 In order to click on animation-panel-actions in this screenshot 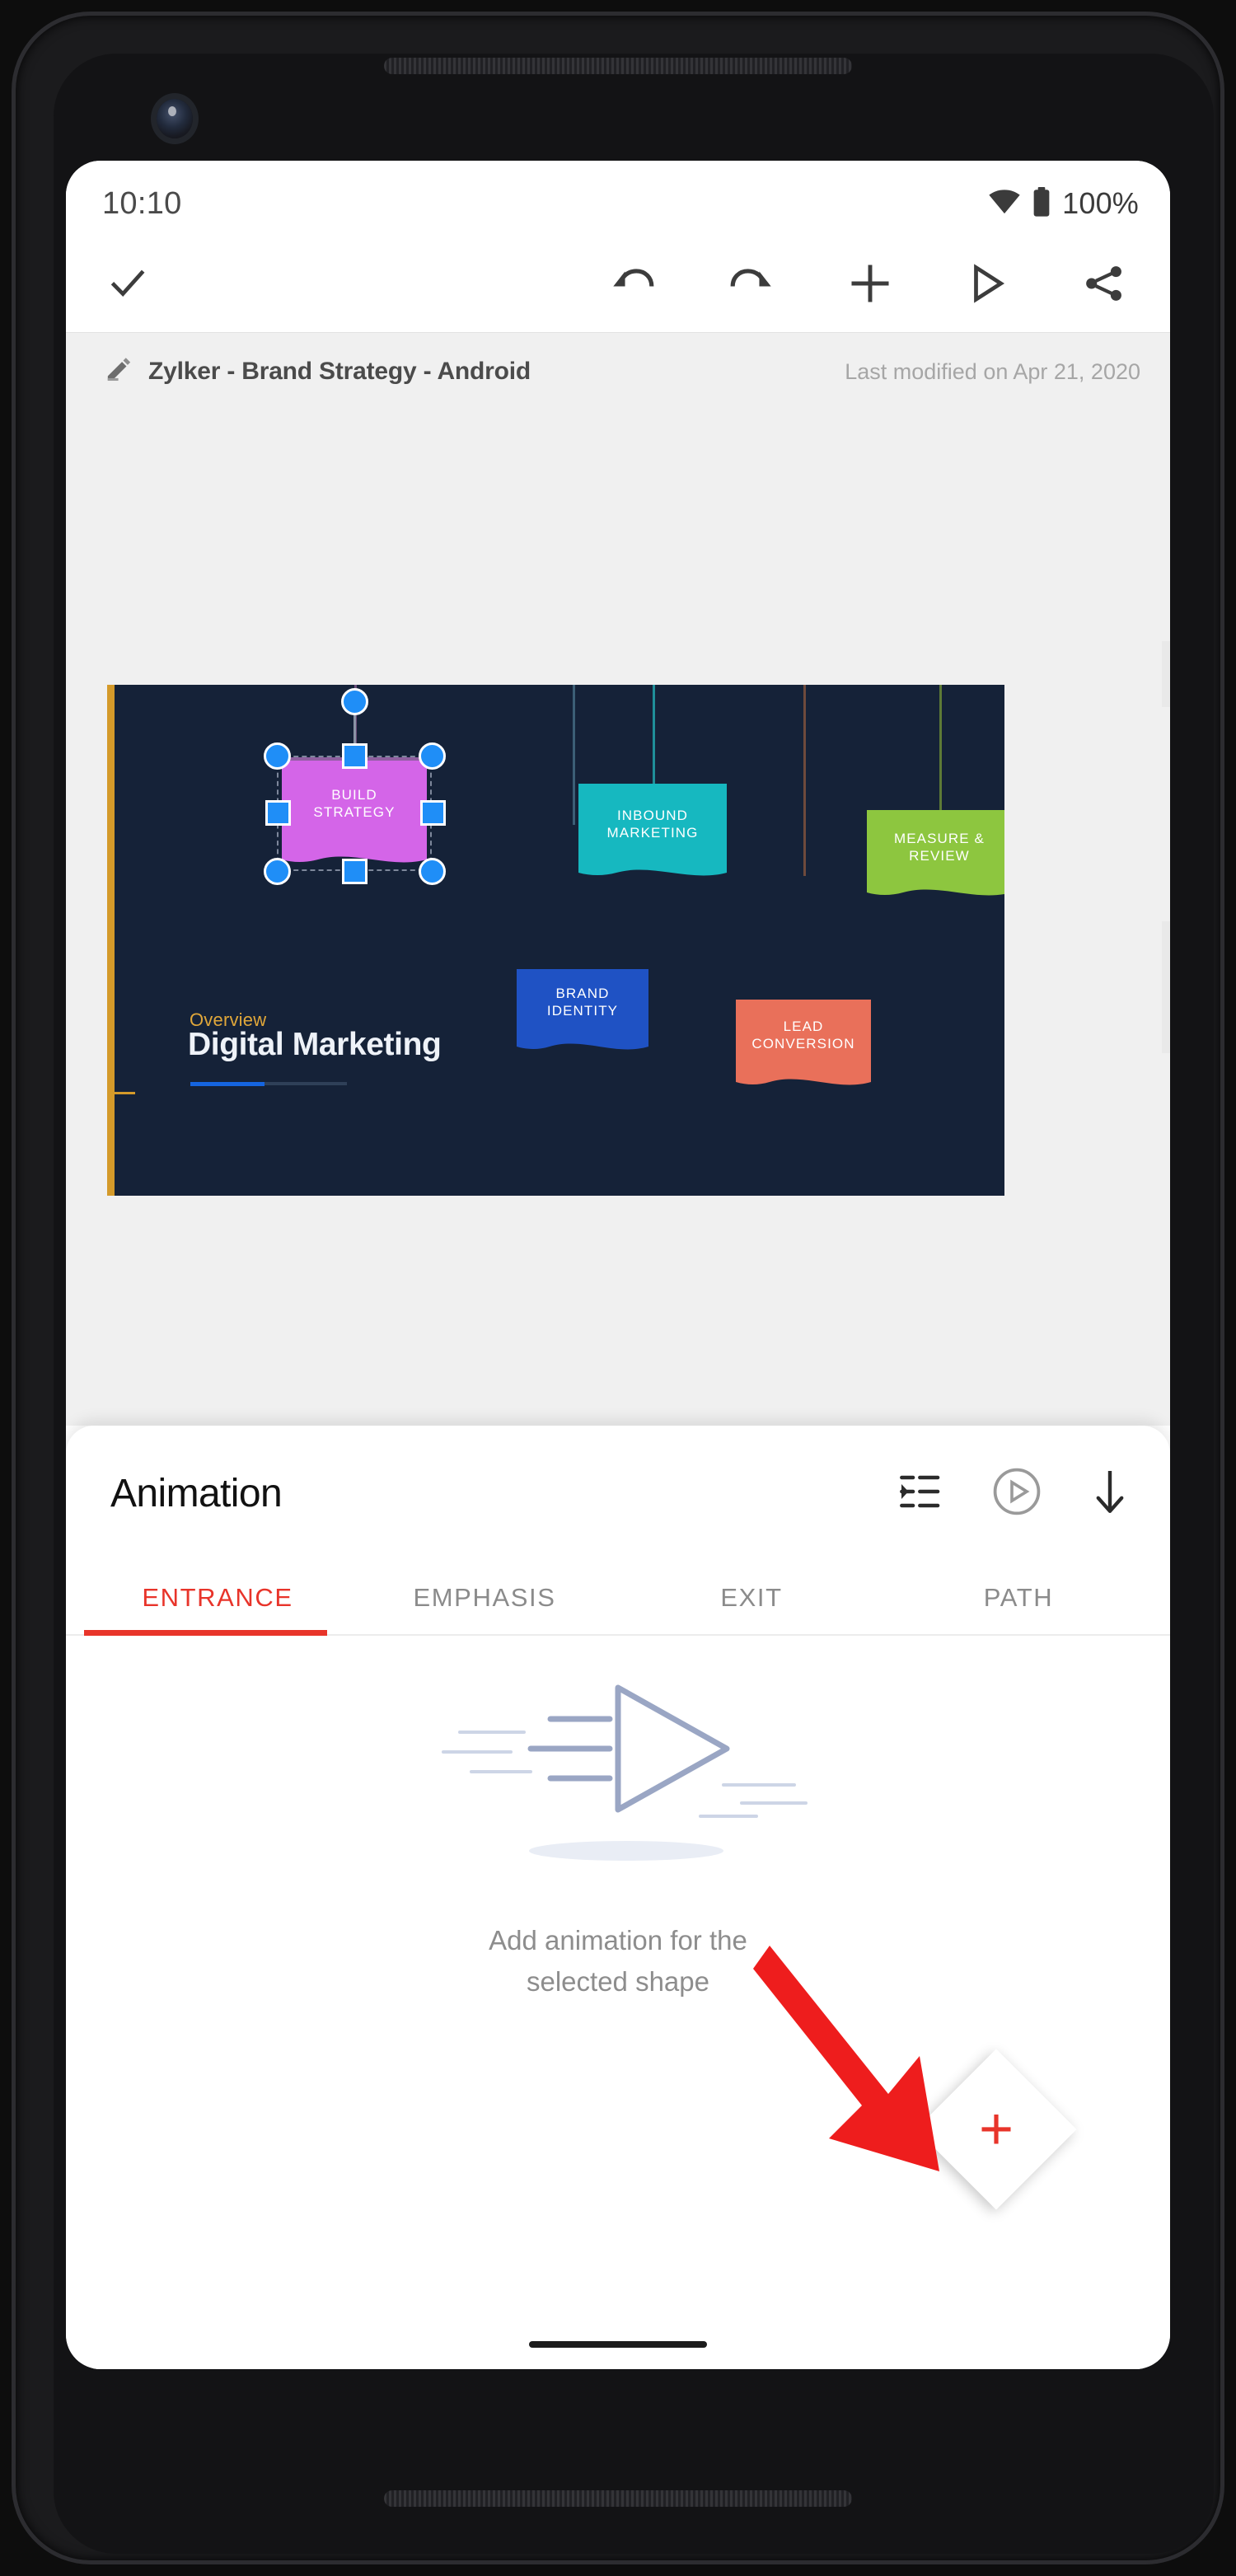, I will do `click(1012, 1493)`.